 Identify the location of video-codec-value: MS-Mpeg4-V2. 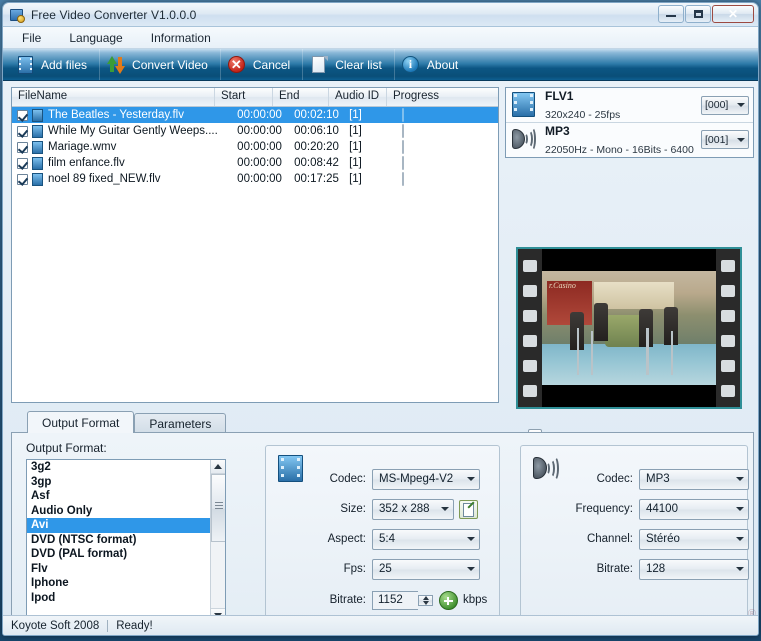
(416, 479).